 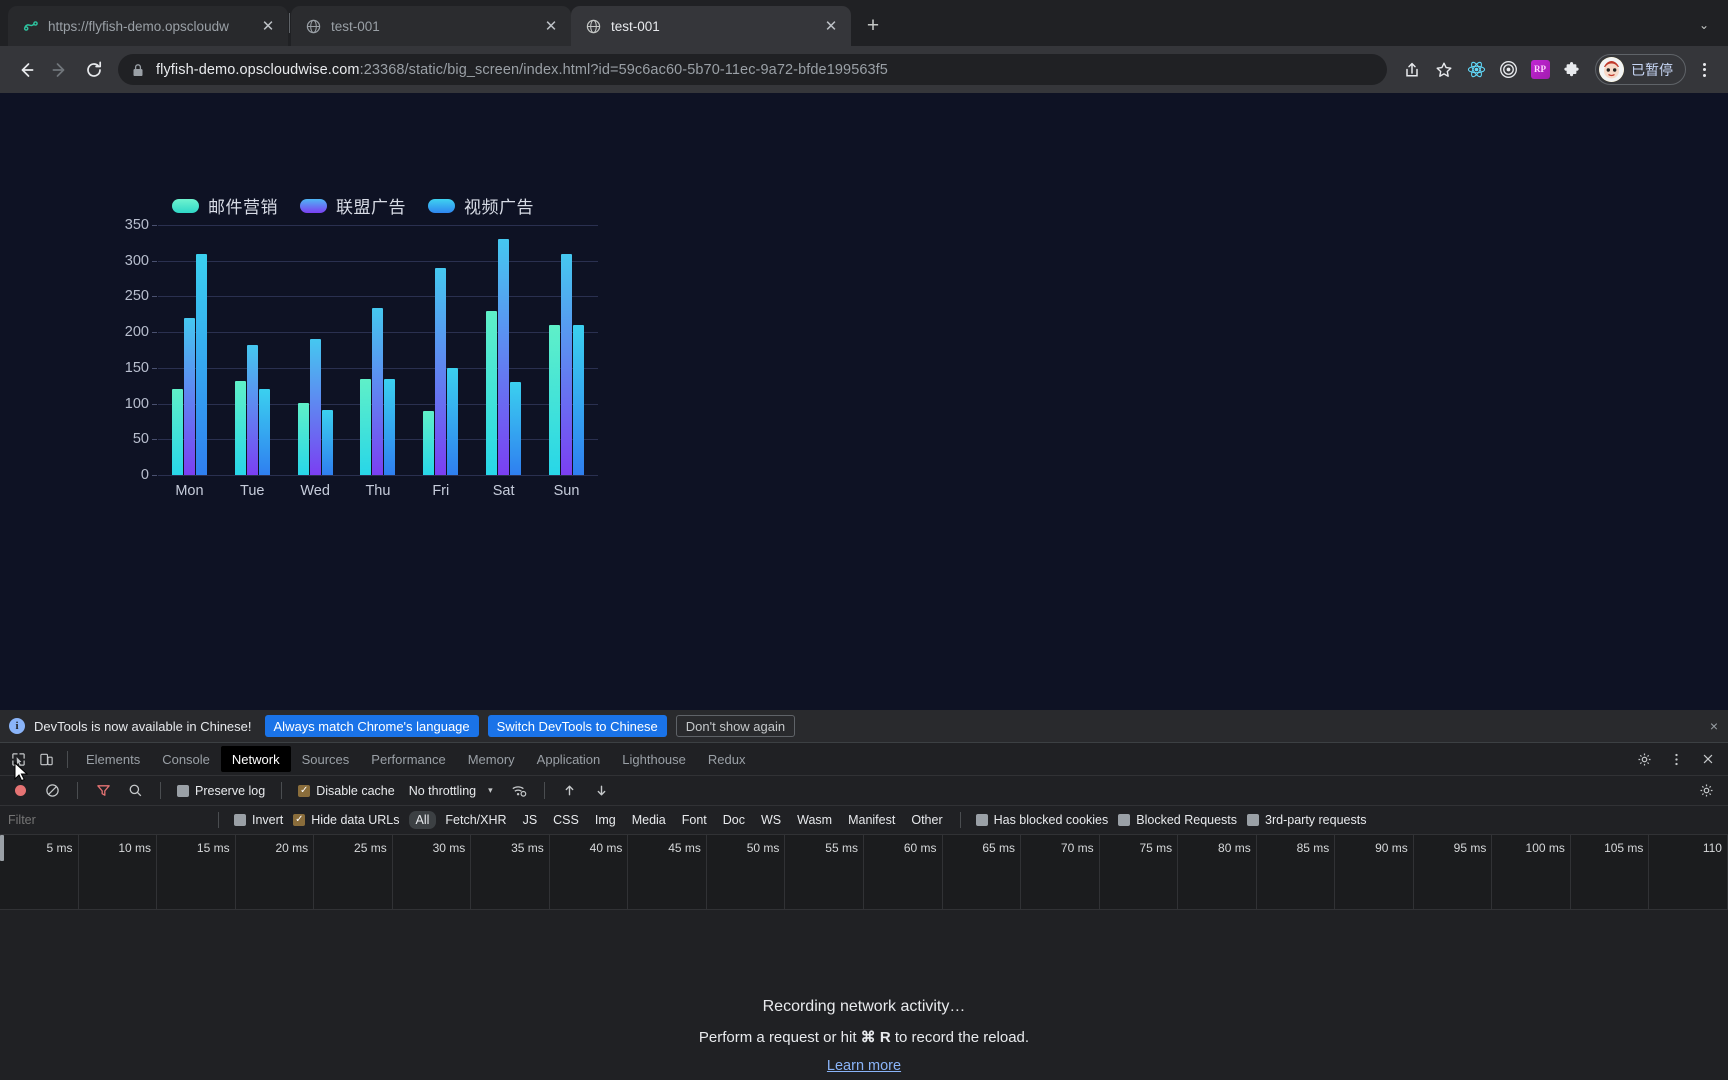 I want to click on share-icon, so click(x=1412, y=70).